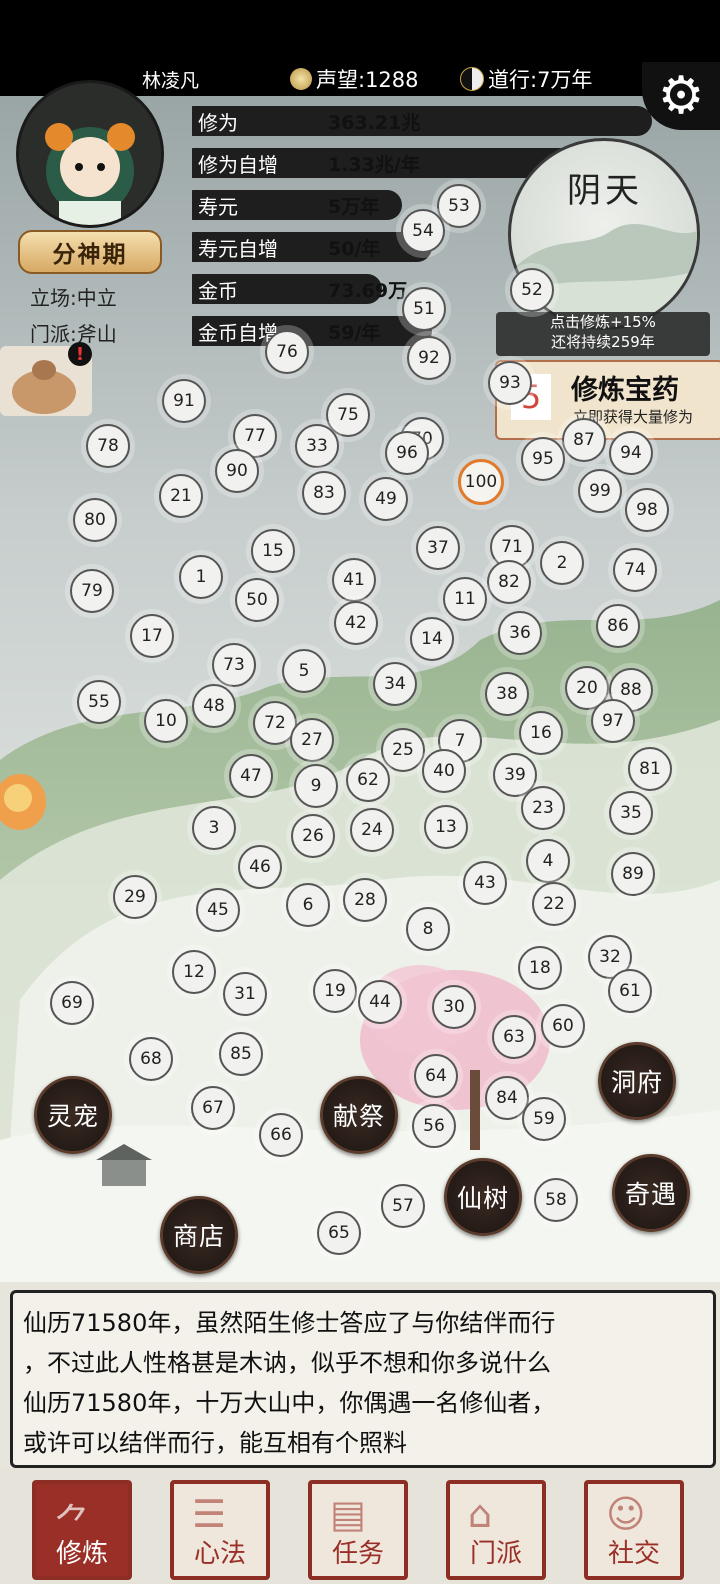 The image size is (720, 1584). Describe the element at coordinates (72, 1003) in the screenshot. I see `cultivation-node: 69` at that location.